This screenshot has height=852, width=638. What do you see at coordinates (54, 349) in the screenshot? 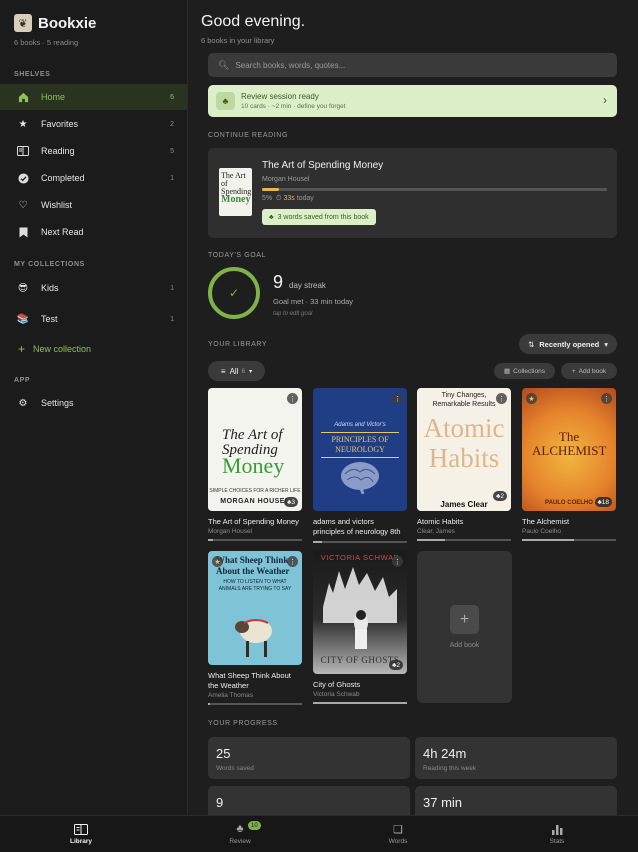
I see `new-collection-button: + New collection` at bounding box center [54, 349].